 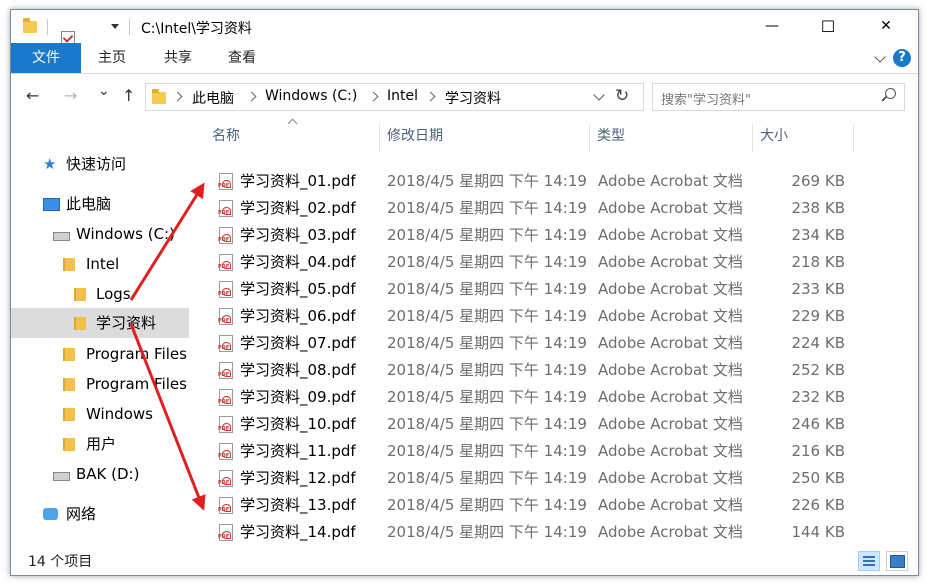 I want to click on address-dropdown-icon, so click(x=599, y=95).